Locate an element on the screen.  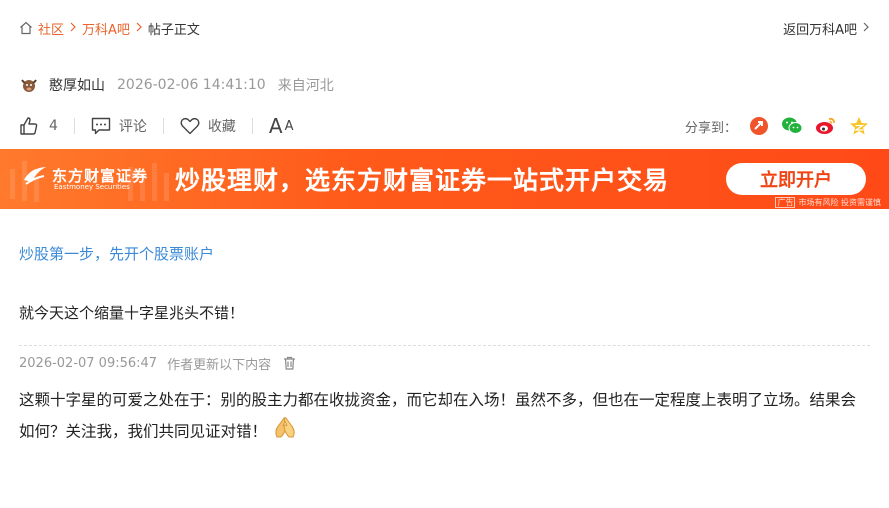
like-button: 4 is located at coordinates (38, 126).